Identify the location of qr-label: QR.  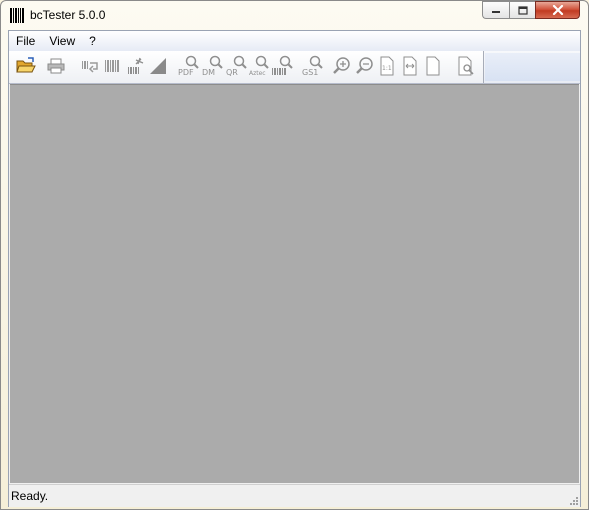
(232, 72).